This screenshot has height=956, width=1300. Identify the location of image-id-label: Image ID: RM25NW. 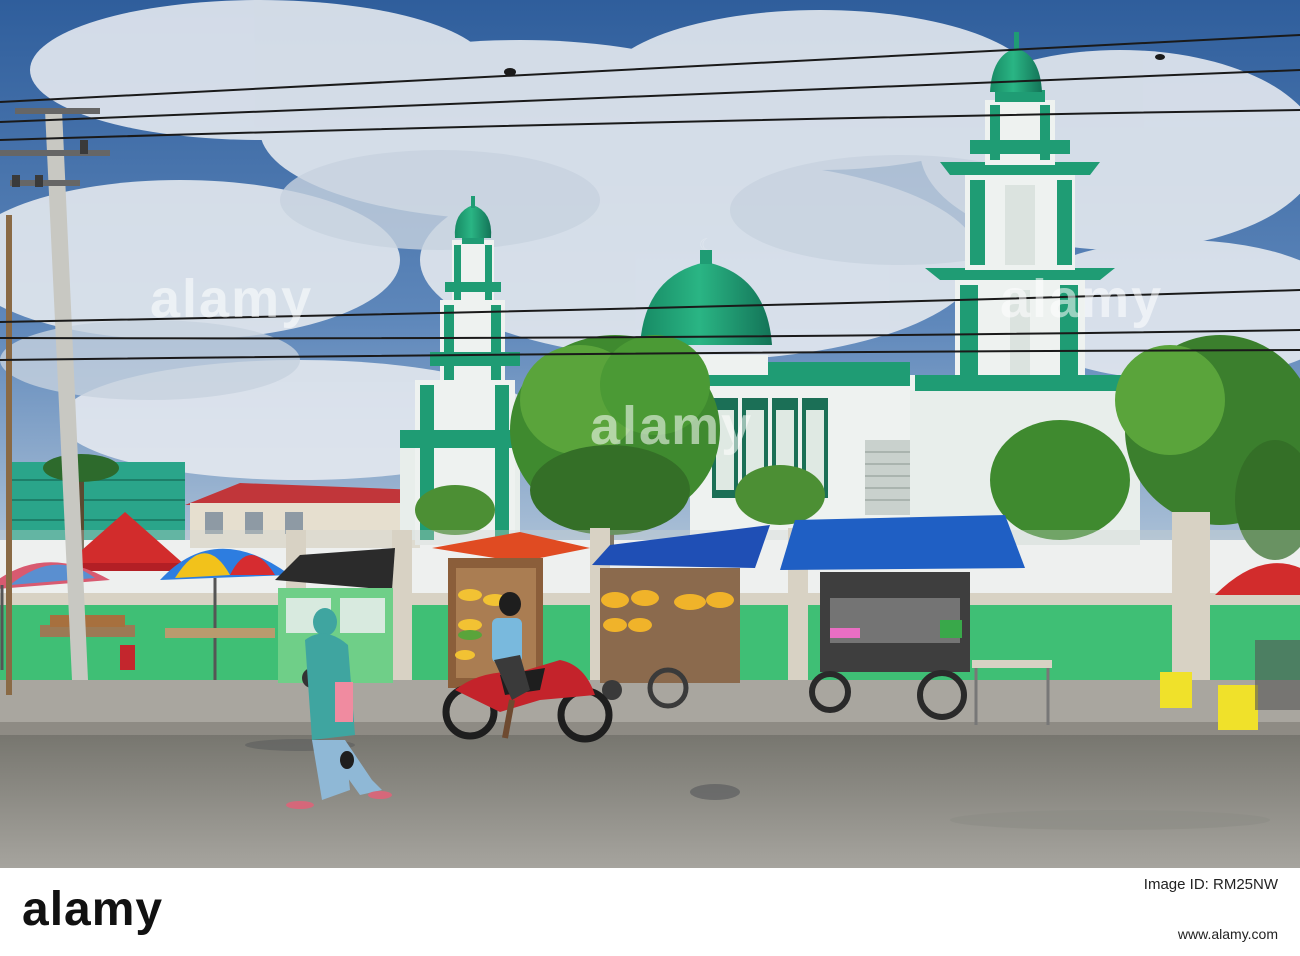
(1210, 884).